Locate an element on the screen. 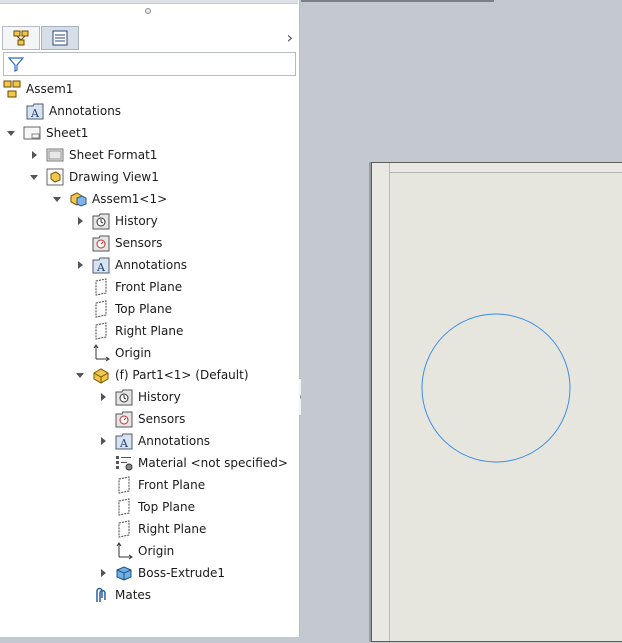 The image size is (622, 643). tree-item-sheet-format: Sheet Format1 is located at coordinates (92, 155).